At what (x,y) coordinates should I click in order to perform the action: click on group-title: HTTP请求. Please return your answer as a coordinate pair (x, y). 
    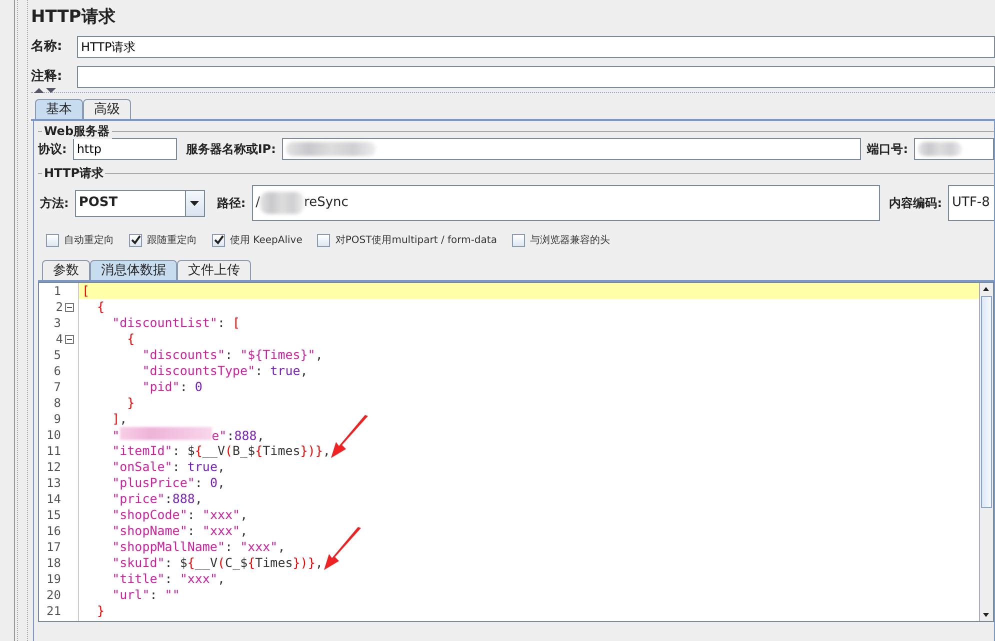
    Looking at the image, I should click on (74, 173).